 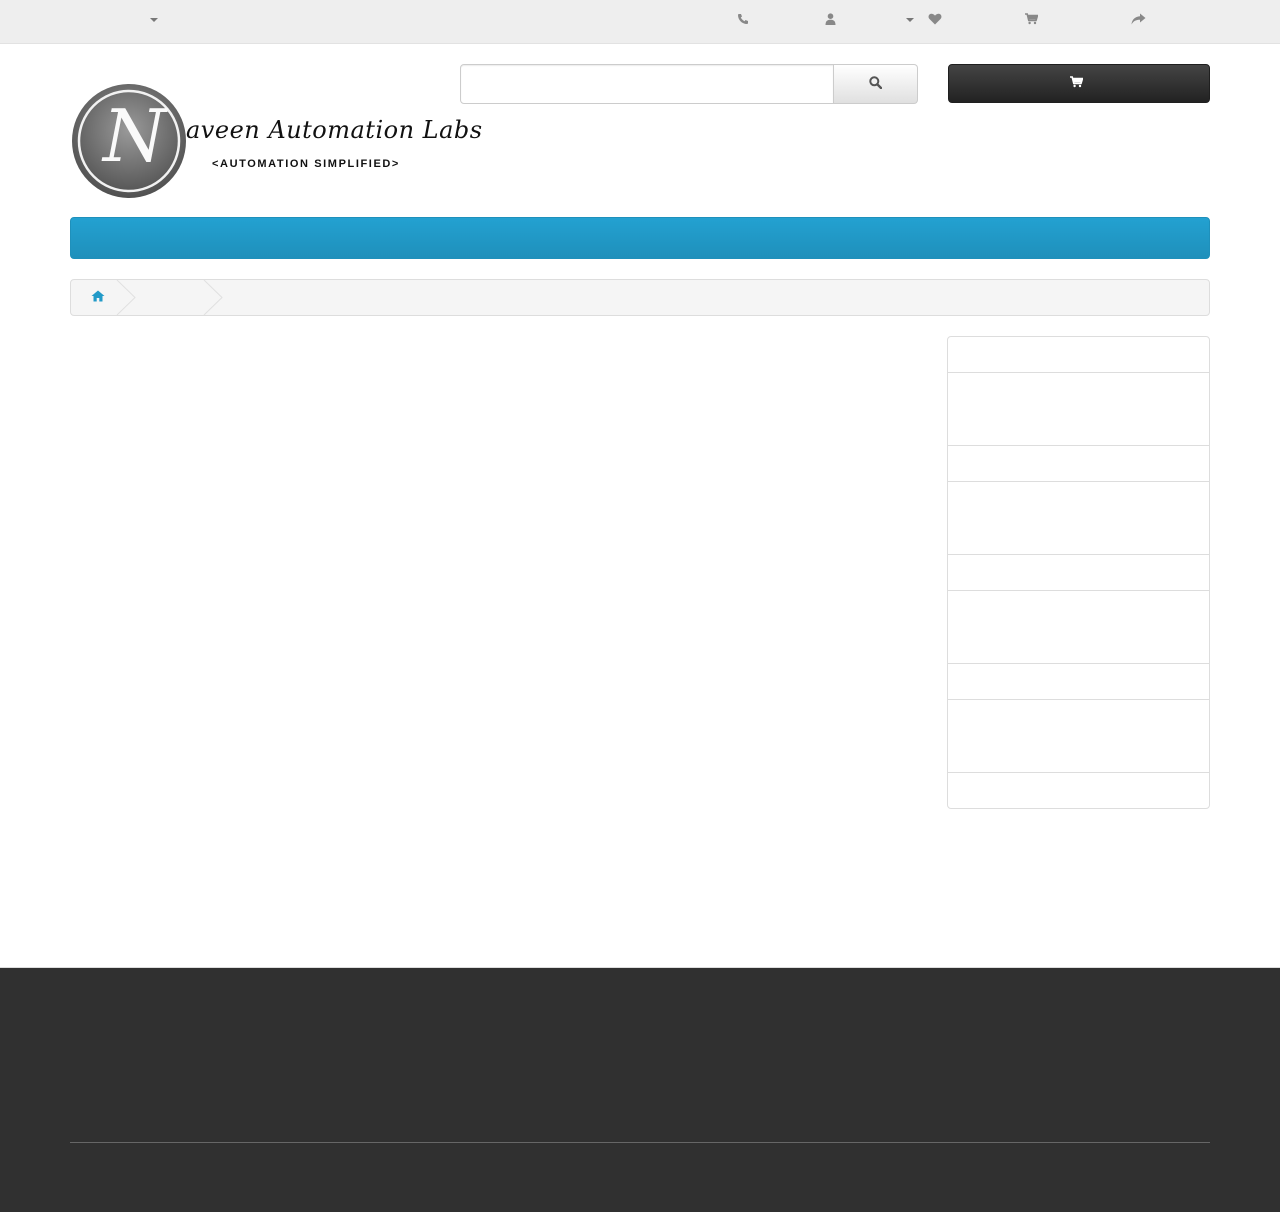 I want to click on wishlist-link, so click(x=935, y=20).